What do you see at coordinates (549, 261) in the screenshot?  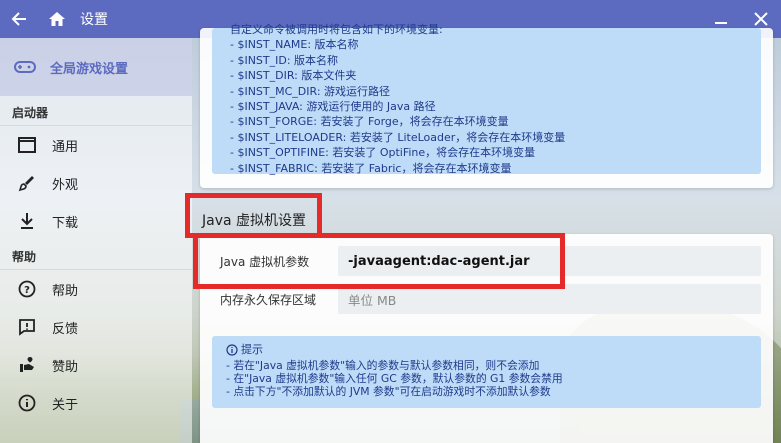 I see `jvm-args-input: -javaagent:dac-agent.jar` at bounding box center [549, 261].